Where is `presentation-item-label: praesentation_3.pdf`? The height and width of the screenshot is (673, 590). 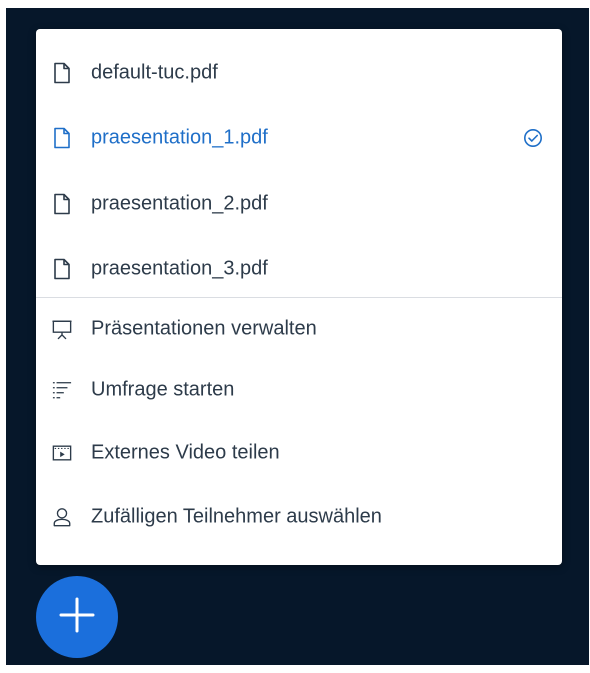
presentation-item-label: praesentation_3.pdf is located at coordinates (179, 268).